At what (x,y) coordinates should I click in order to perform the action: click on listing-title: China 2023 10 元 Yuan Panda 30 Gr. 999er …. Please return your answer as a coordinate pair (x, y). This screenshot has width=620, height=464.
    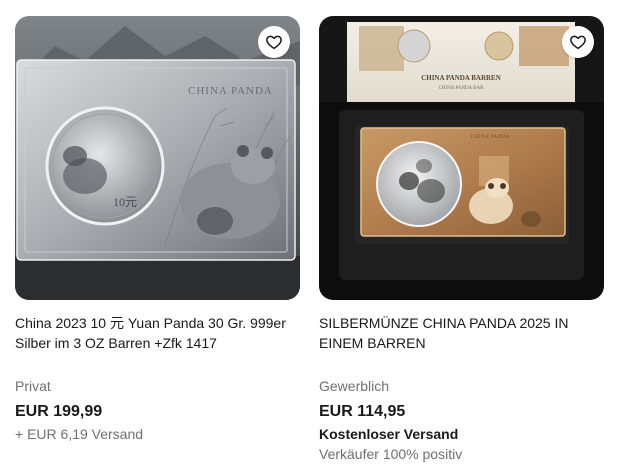
    Looking at the image, I should click on (157, 333).